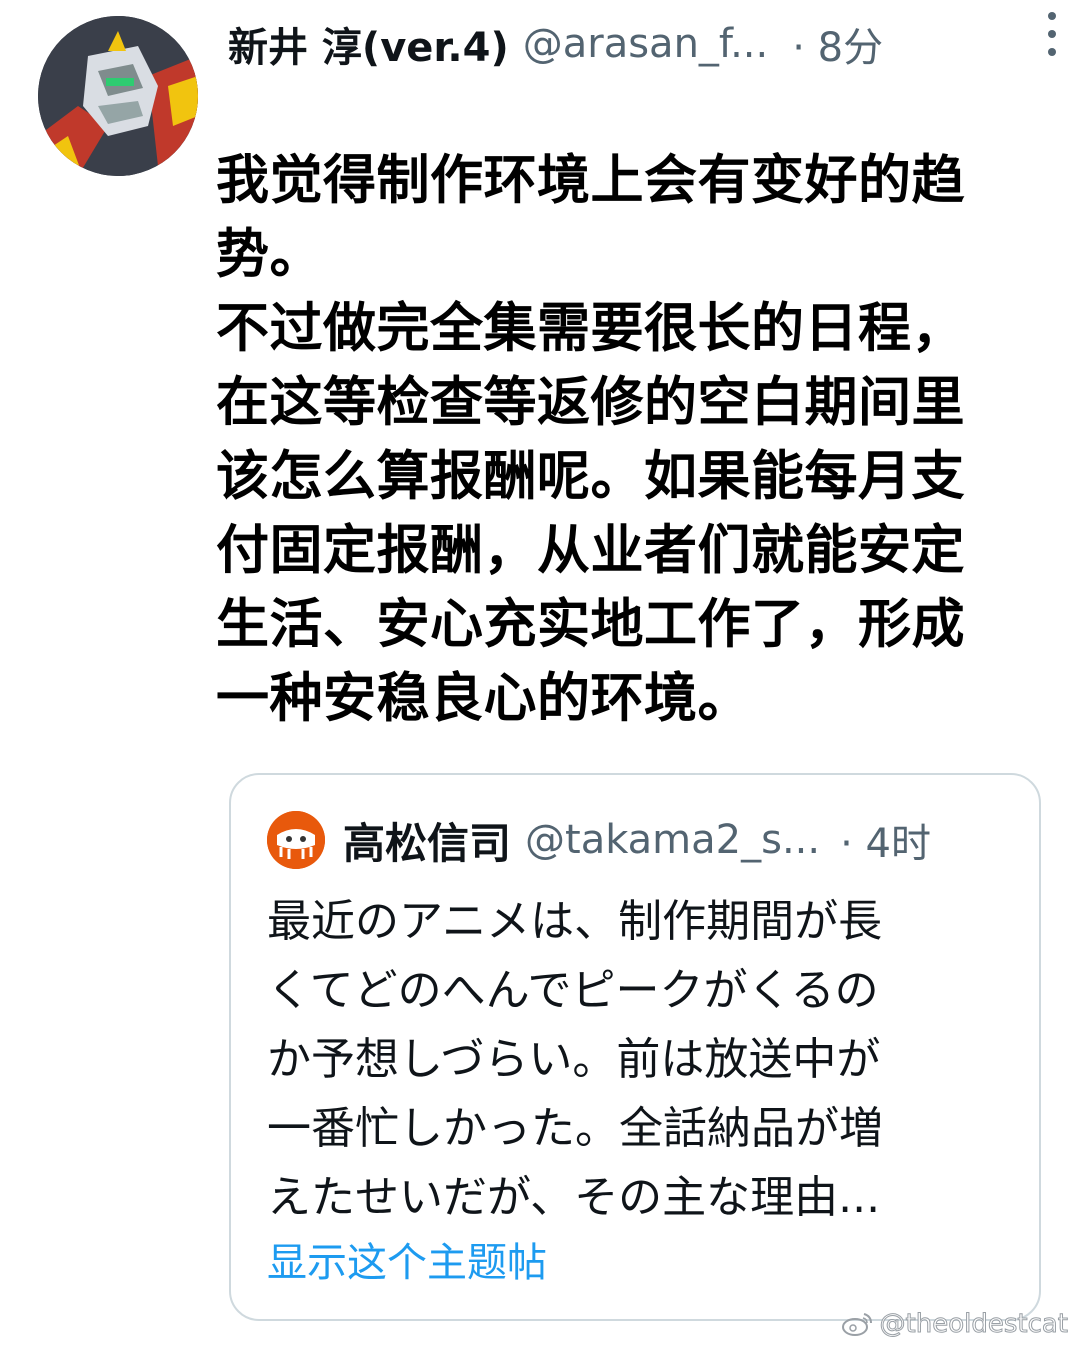 The width and height of the screenshot is (1080, 1348). Describe the element at coordinates (269, 254) in the screenshot. I see `tweet-text-line: 势。` at that location.